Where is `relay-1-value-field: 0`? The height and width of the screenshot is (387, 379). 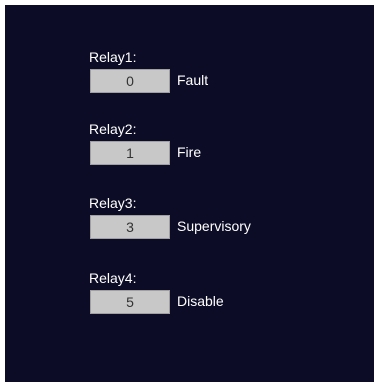 relay-1-value-field: 0 is located at coordinates (130, 81).